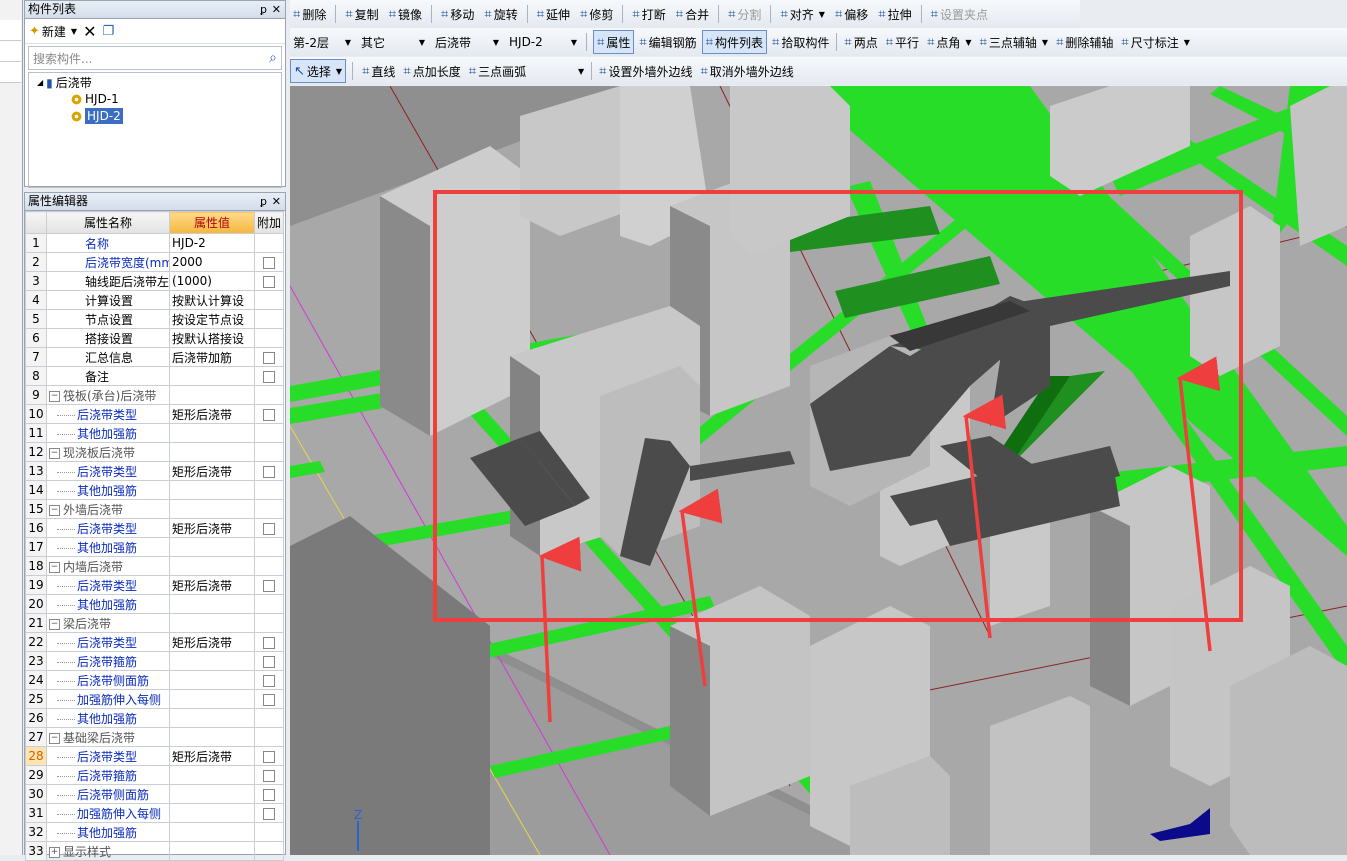 The image size is (1347, 861). I want to click on property-row: 11 其他加强筋, so click(154, 433).